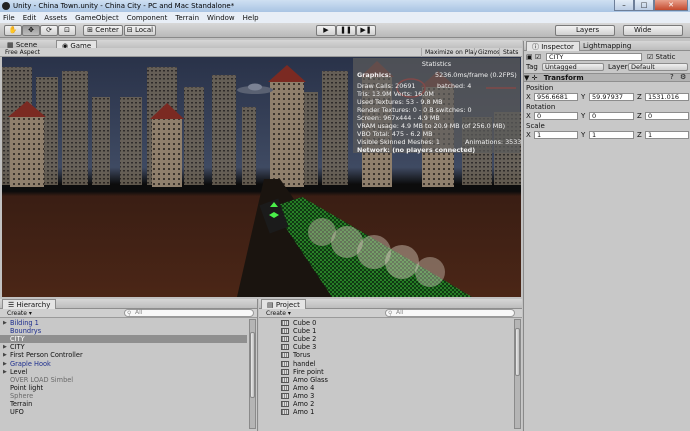 This screenshot has height=431, width=690. What do you see at coordinates (123, 412) in the screenshot?
I see `hierarchy-item: UFO` at bounding box center [123, 412].